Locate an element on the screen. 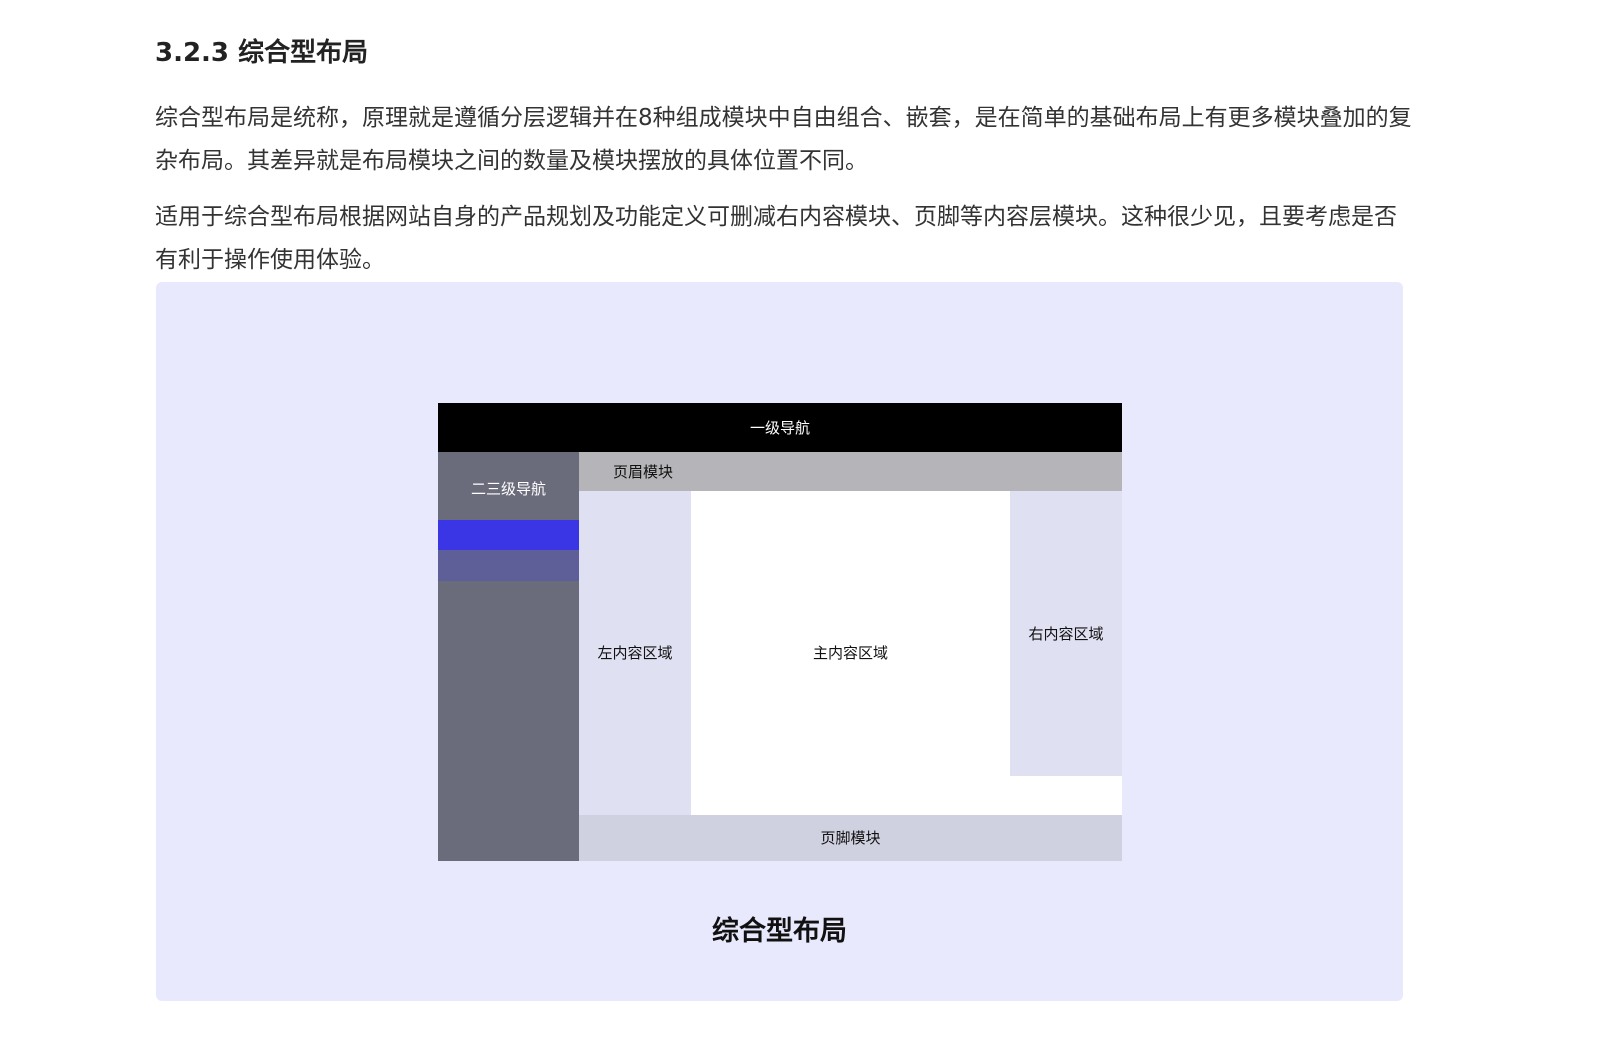 This screenshot has height=1042, width=1598. main-content-label: 主内容区域 is located at coordinates (850, 653).